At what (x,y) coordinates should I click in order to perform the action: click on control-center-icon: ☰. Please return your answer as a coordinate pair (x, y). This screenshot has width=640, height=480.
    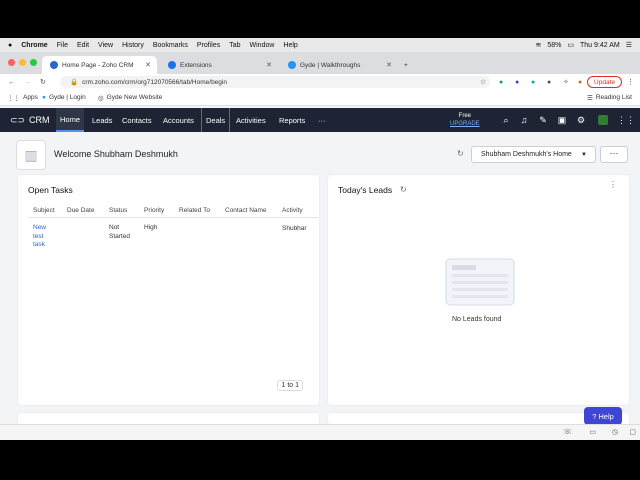
    Looking at the image, I should click on (629, 45).